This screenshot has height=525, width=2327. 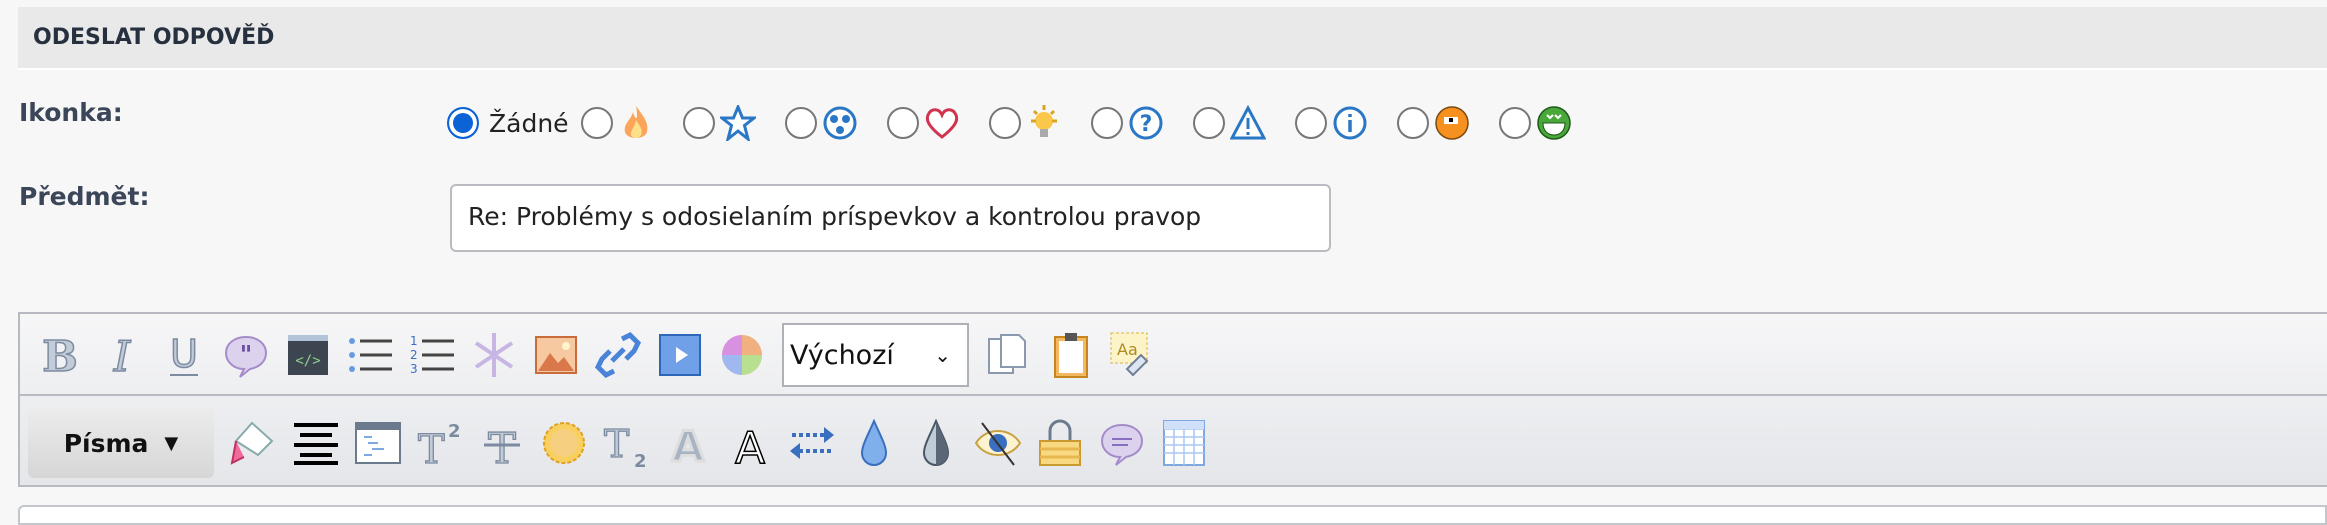 I want to click on radio-icon-heart, so click(x=902, y=123).